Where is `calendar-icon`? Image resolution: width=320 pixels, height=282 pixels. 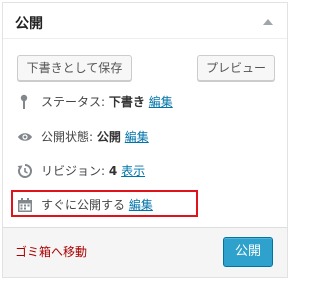 calendar-icon is located at coordinates (25, 205).